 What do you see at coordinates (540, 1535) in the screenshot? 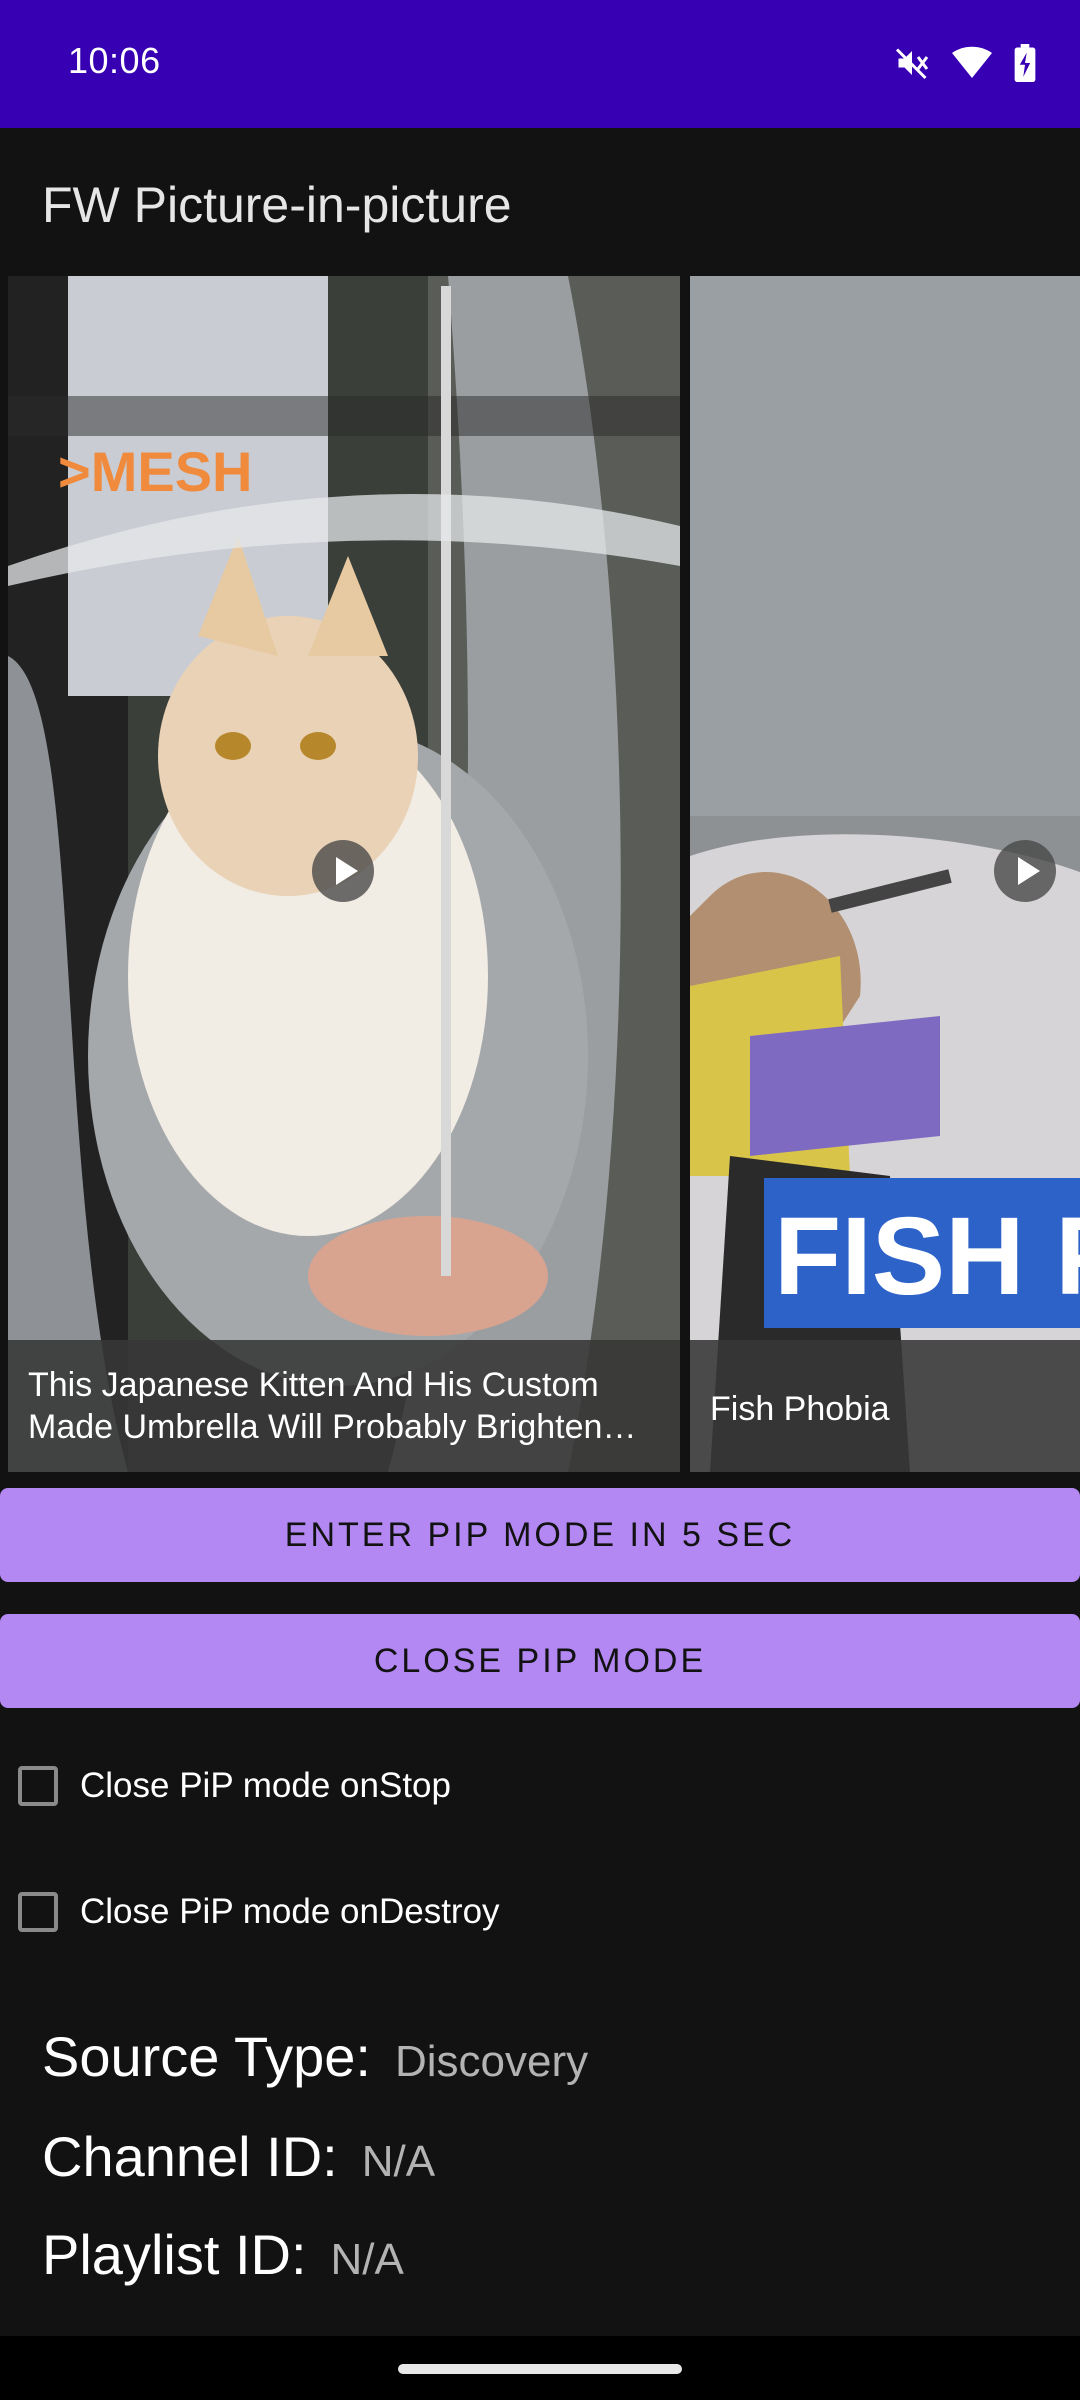
I see `enter-pip-button: ENTER PIP MODE IN 5 SEC` at bounding box center [540, 1535].